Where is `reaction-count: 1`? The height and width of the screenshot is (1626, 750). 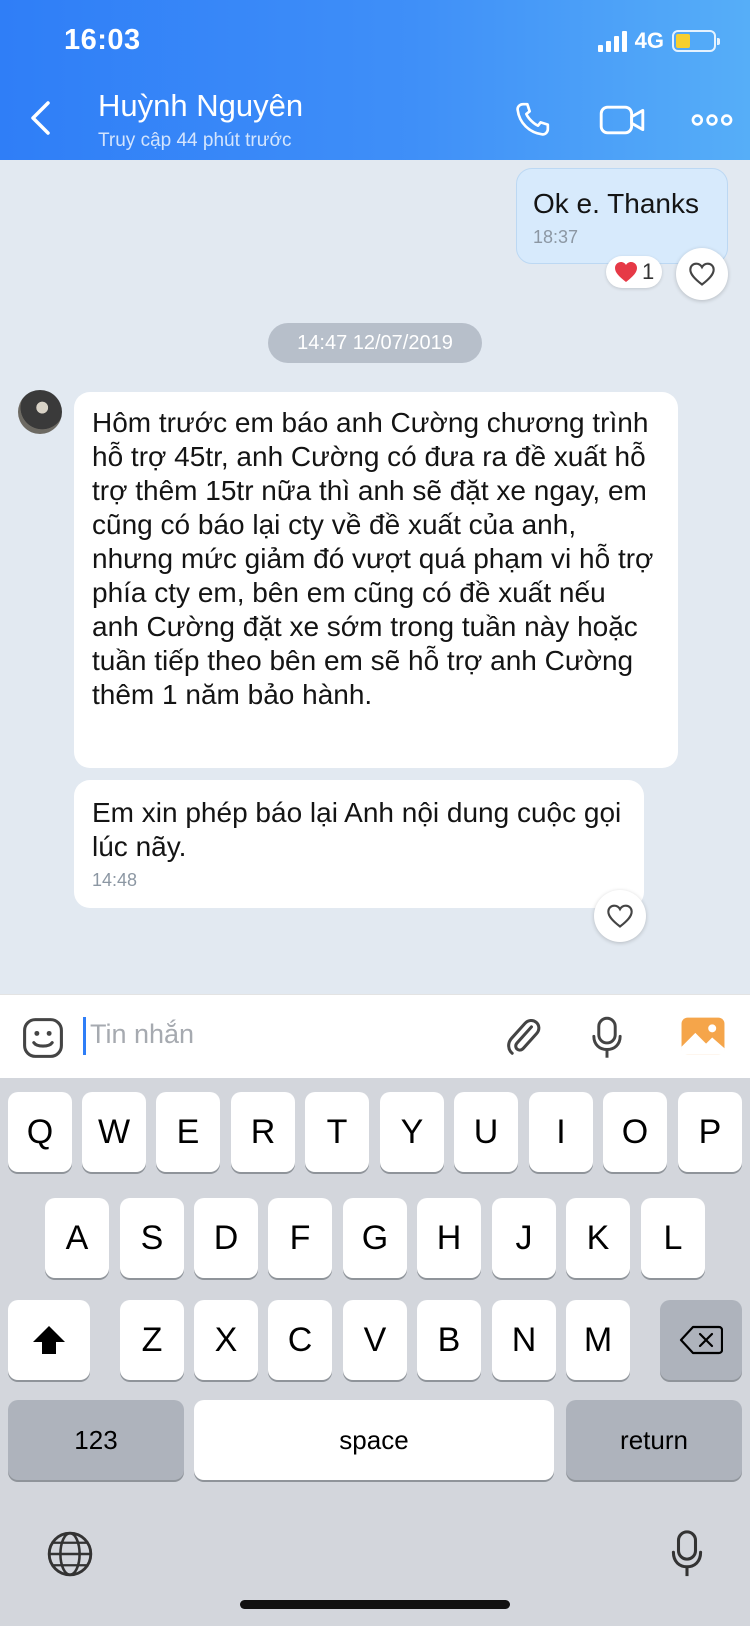 reaction-count: 1 is located at coordinates (634, 272).